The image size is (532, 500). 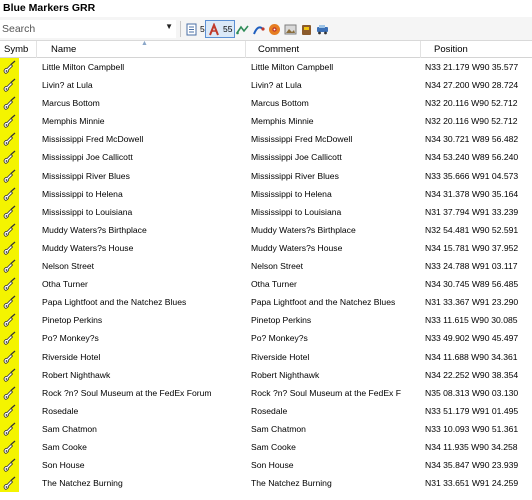 I want to click on image-button, so click(x=290, y=29).